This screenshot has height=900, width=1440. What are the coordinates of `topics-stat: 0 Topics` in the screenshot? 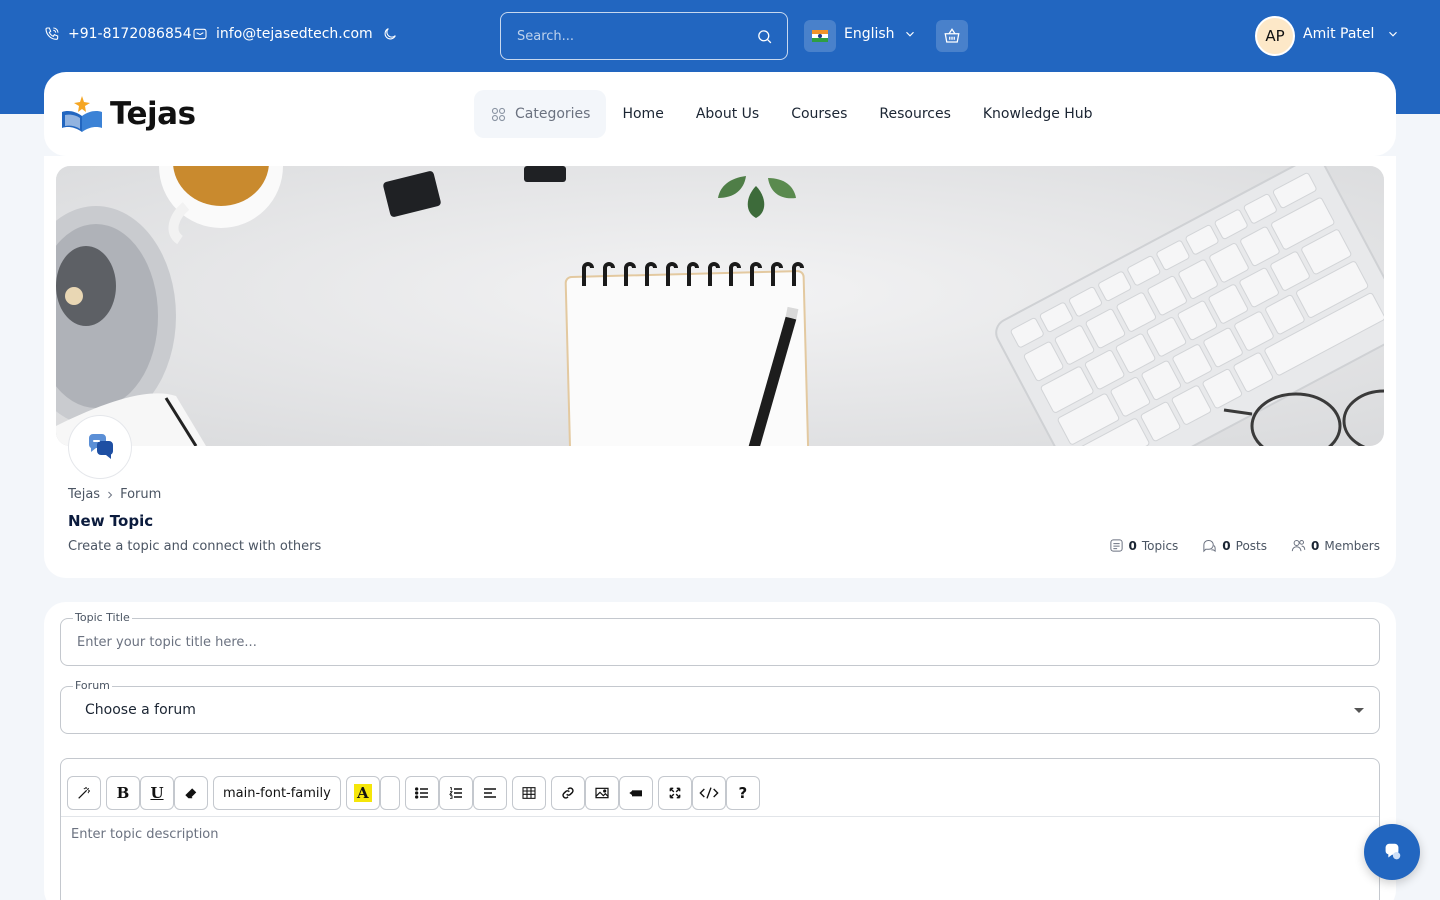 It's located at (1144, 545).